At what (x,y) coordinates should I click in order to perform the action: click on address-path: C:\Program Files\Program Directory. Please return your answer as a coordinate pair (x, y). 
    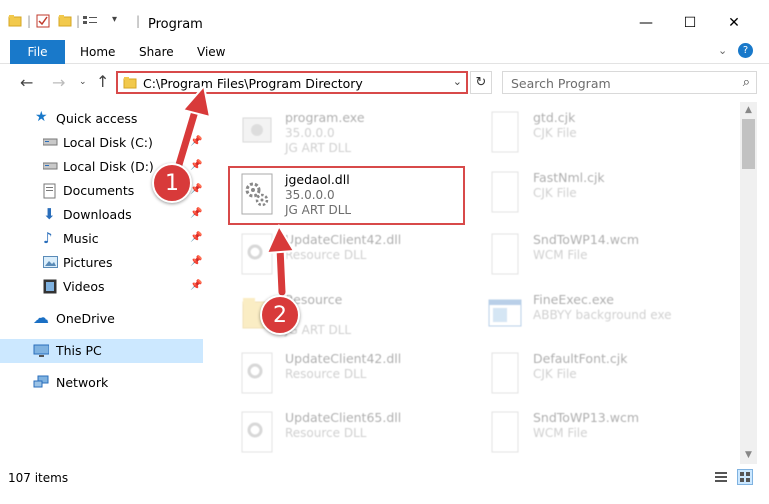
    Looking at the image, I should click on (253, 83).